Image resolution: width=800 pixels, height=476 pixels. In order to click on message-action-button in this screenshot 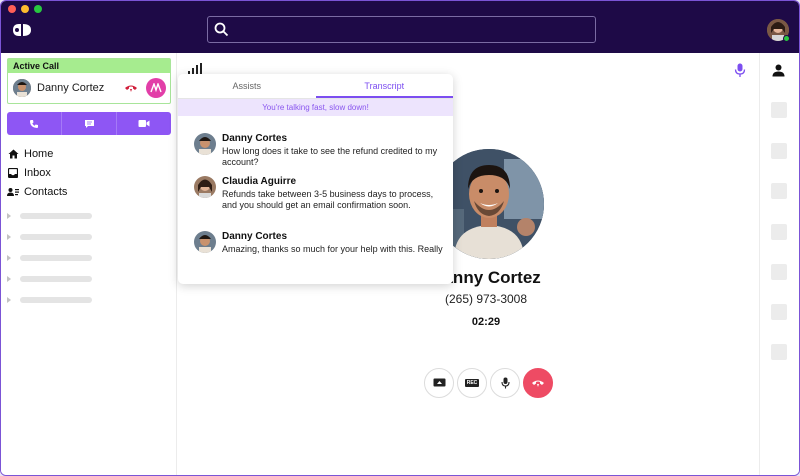, I will do `click(89, 123)`.